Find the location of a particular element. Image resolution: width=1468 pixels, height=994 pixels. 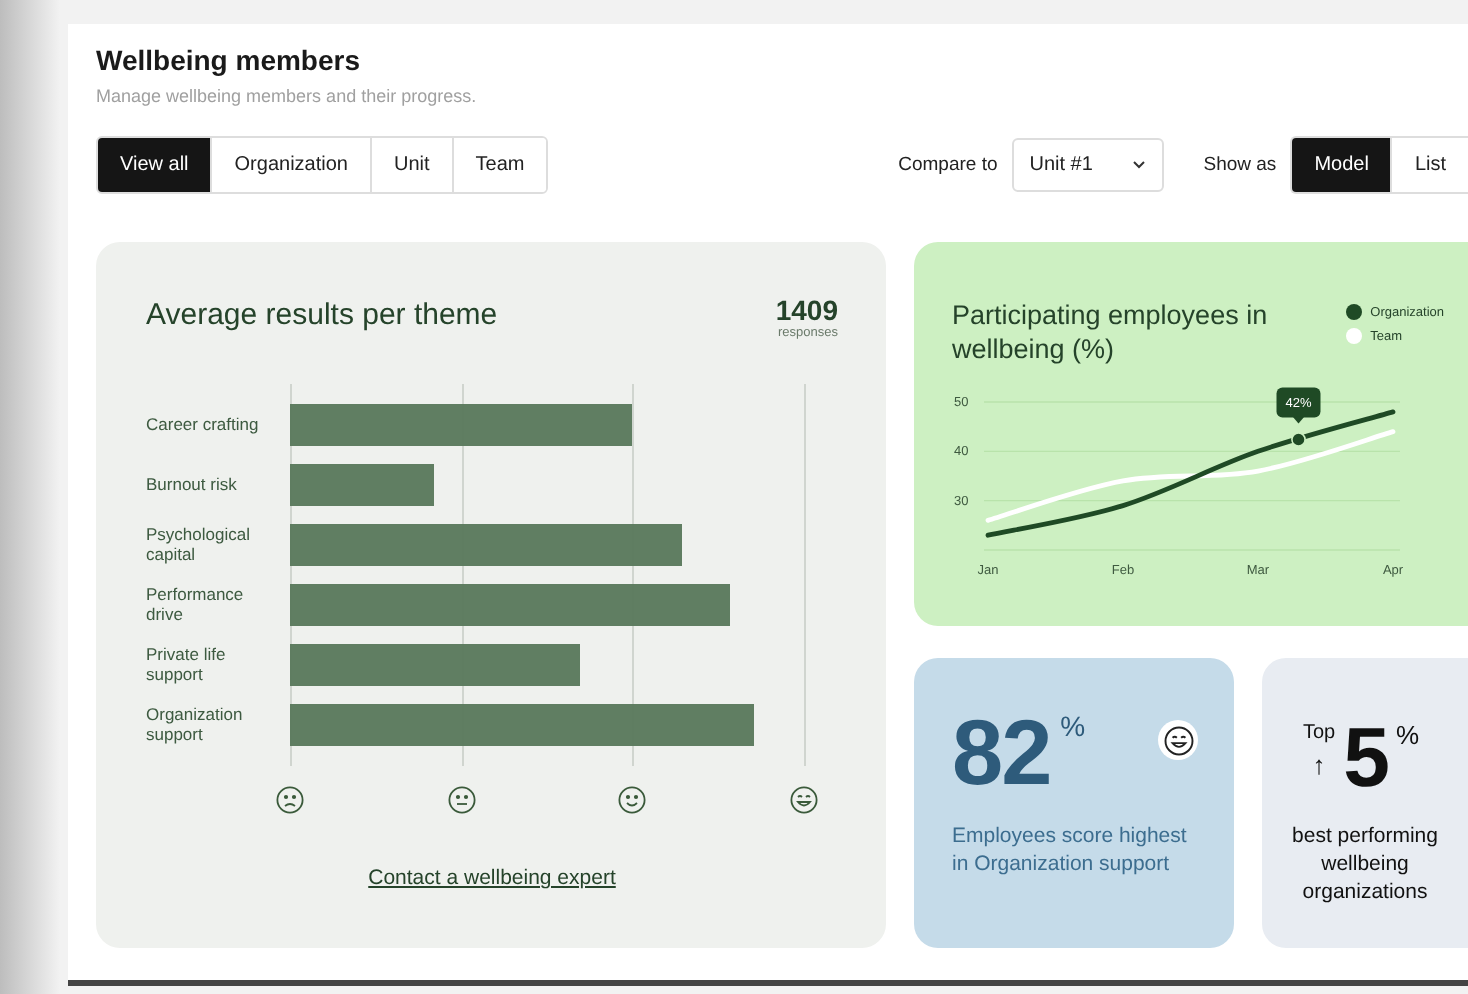

response-count: 1409 is located at coordinates (806, 310).